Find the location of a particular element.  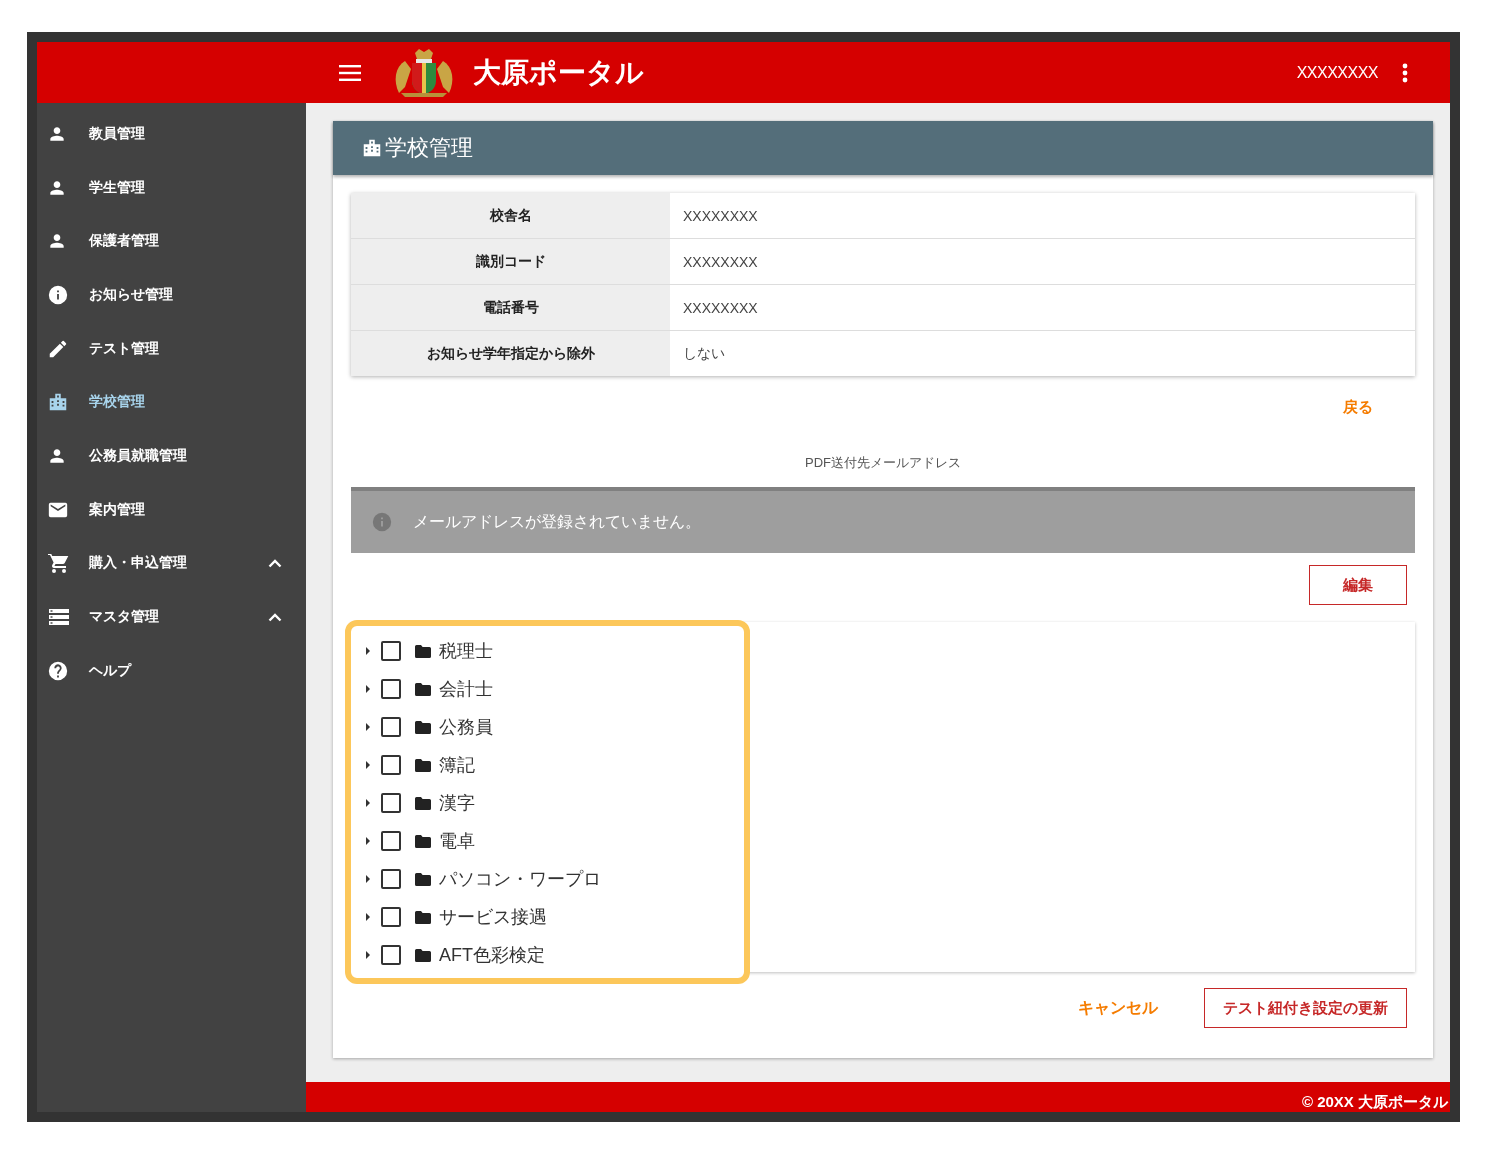

tree-item-label: 税理士 is located at coordinates (466, 651).